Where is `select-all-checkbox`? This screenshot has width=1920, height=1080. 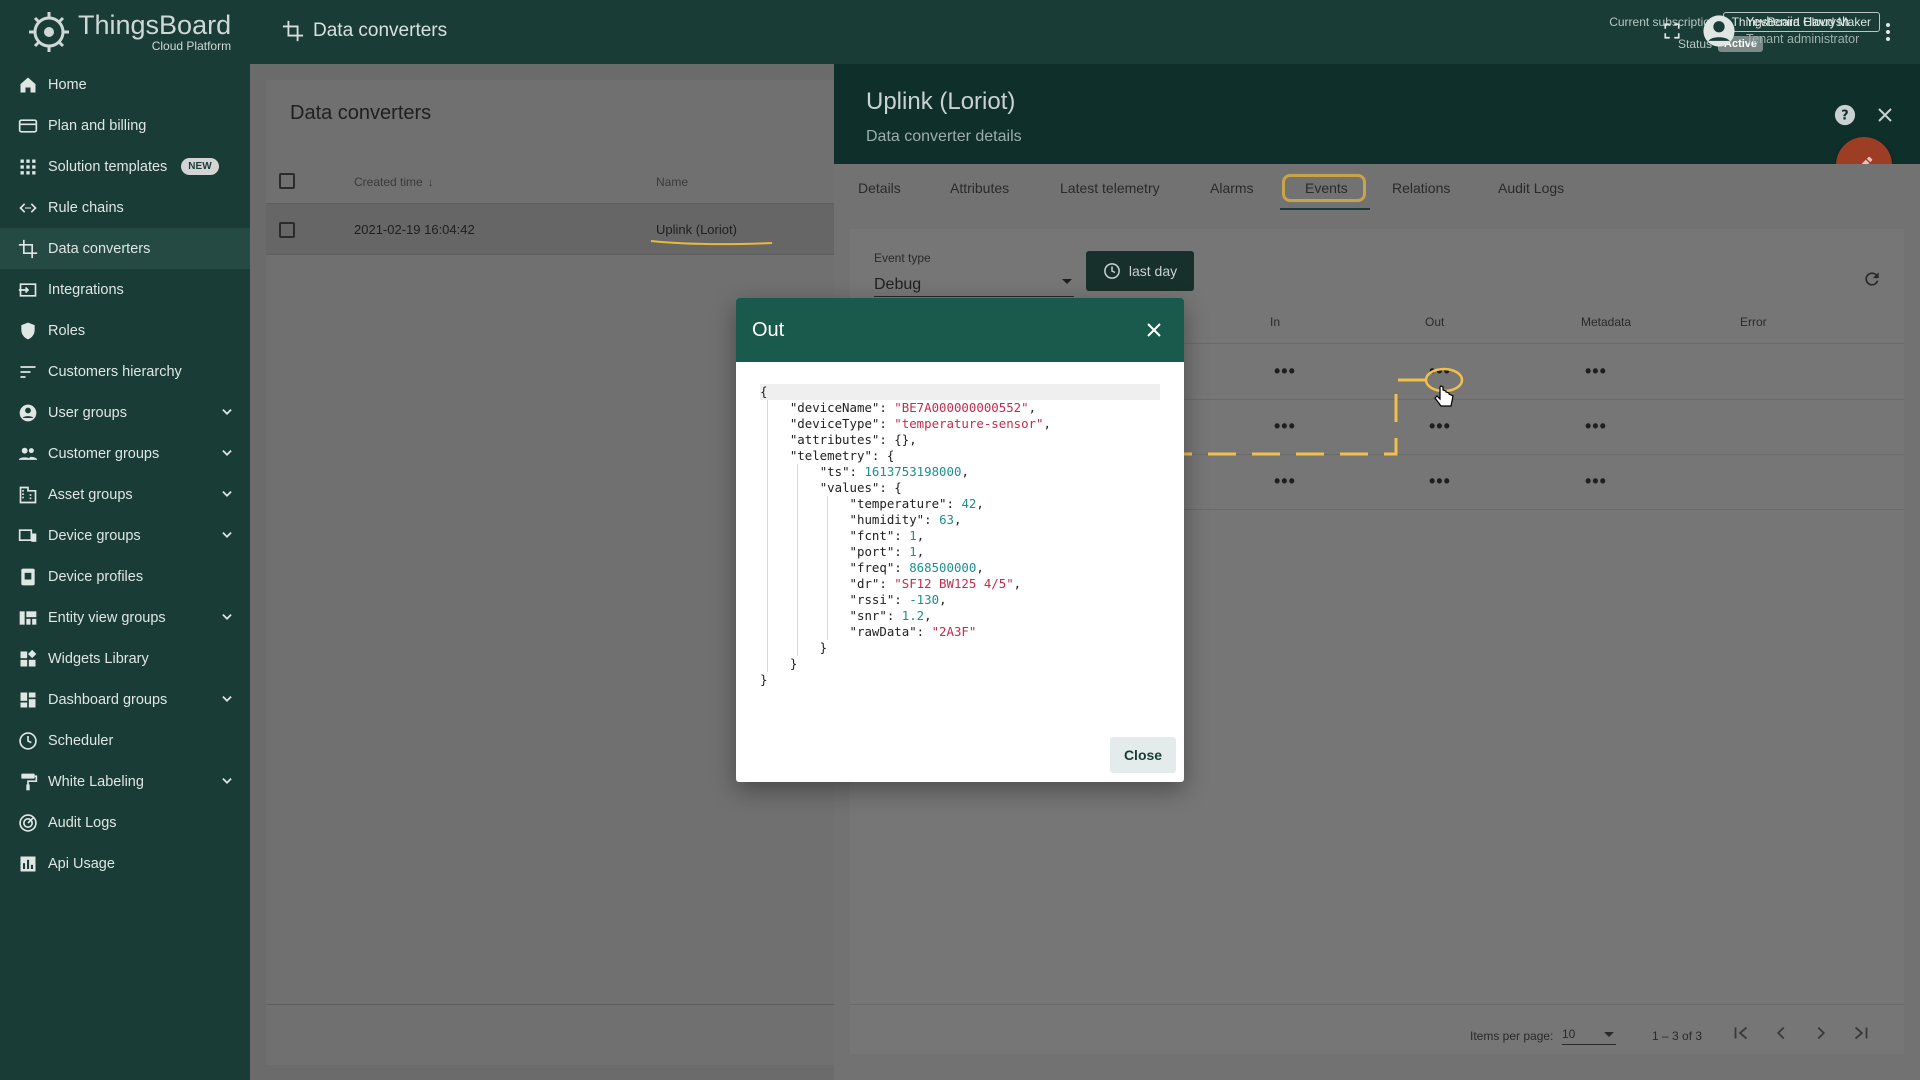 select-all-checkbox is located at coordinates (287, 181).